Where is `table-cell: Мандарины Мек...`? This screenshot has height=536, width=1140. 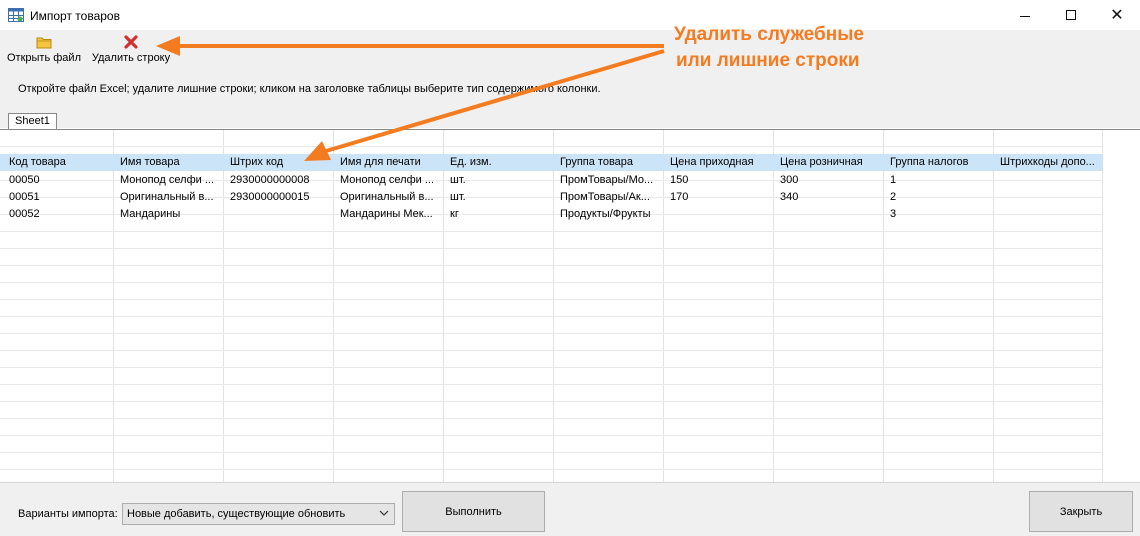
table-cell: Мандарины Мек... is located at coordinates (385, 214).